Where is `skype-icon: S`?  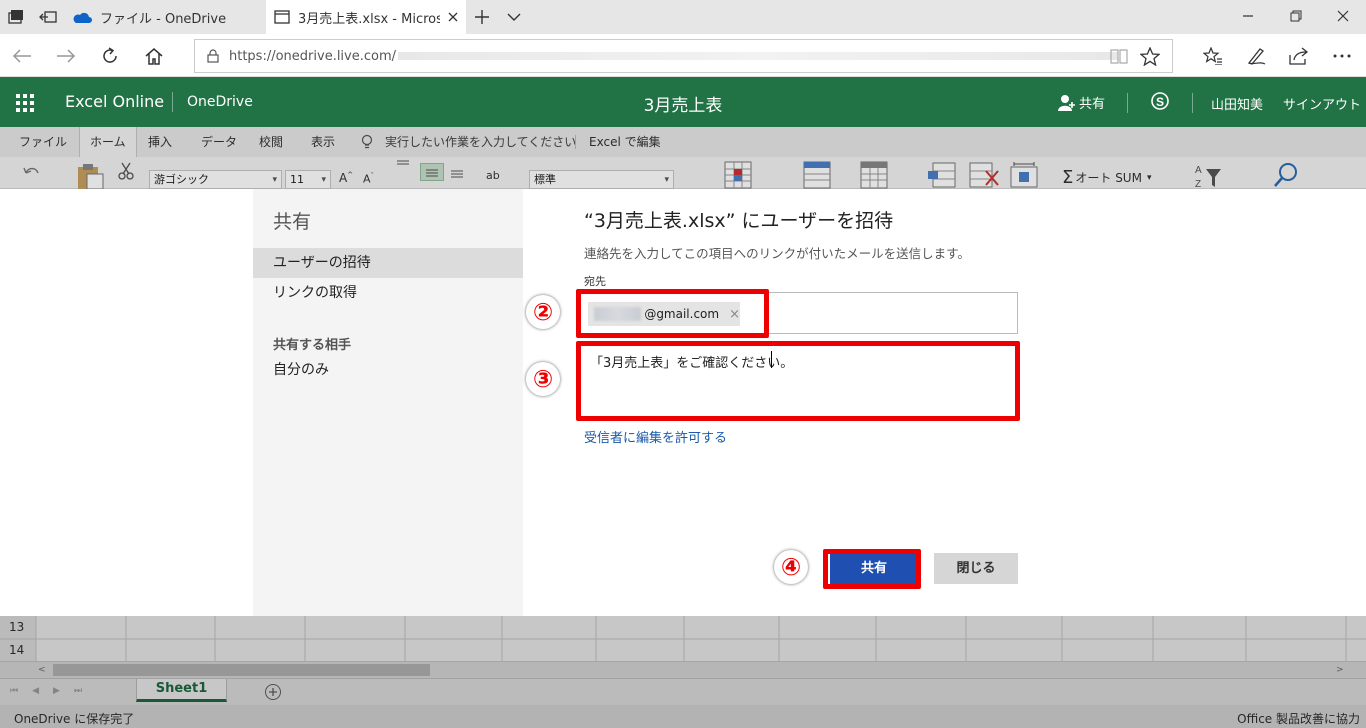 skype-icon: S is located at coordinates (1160, 101).